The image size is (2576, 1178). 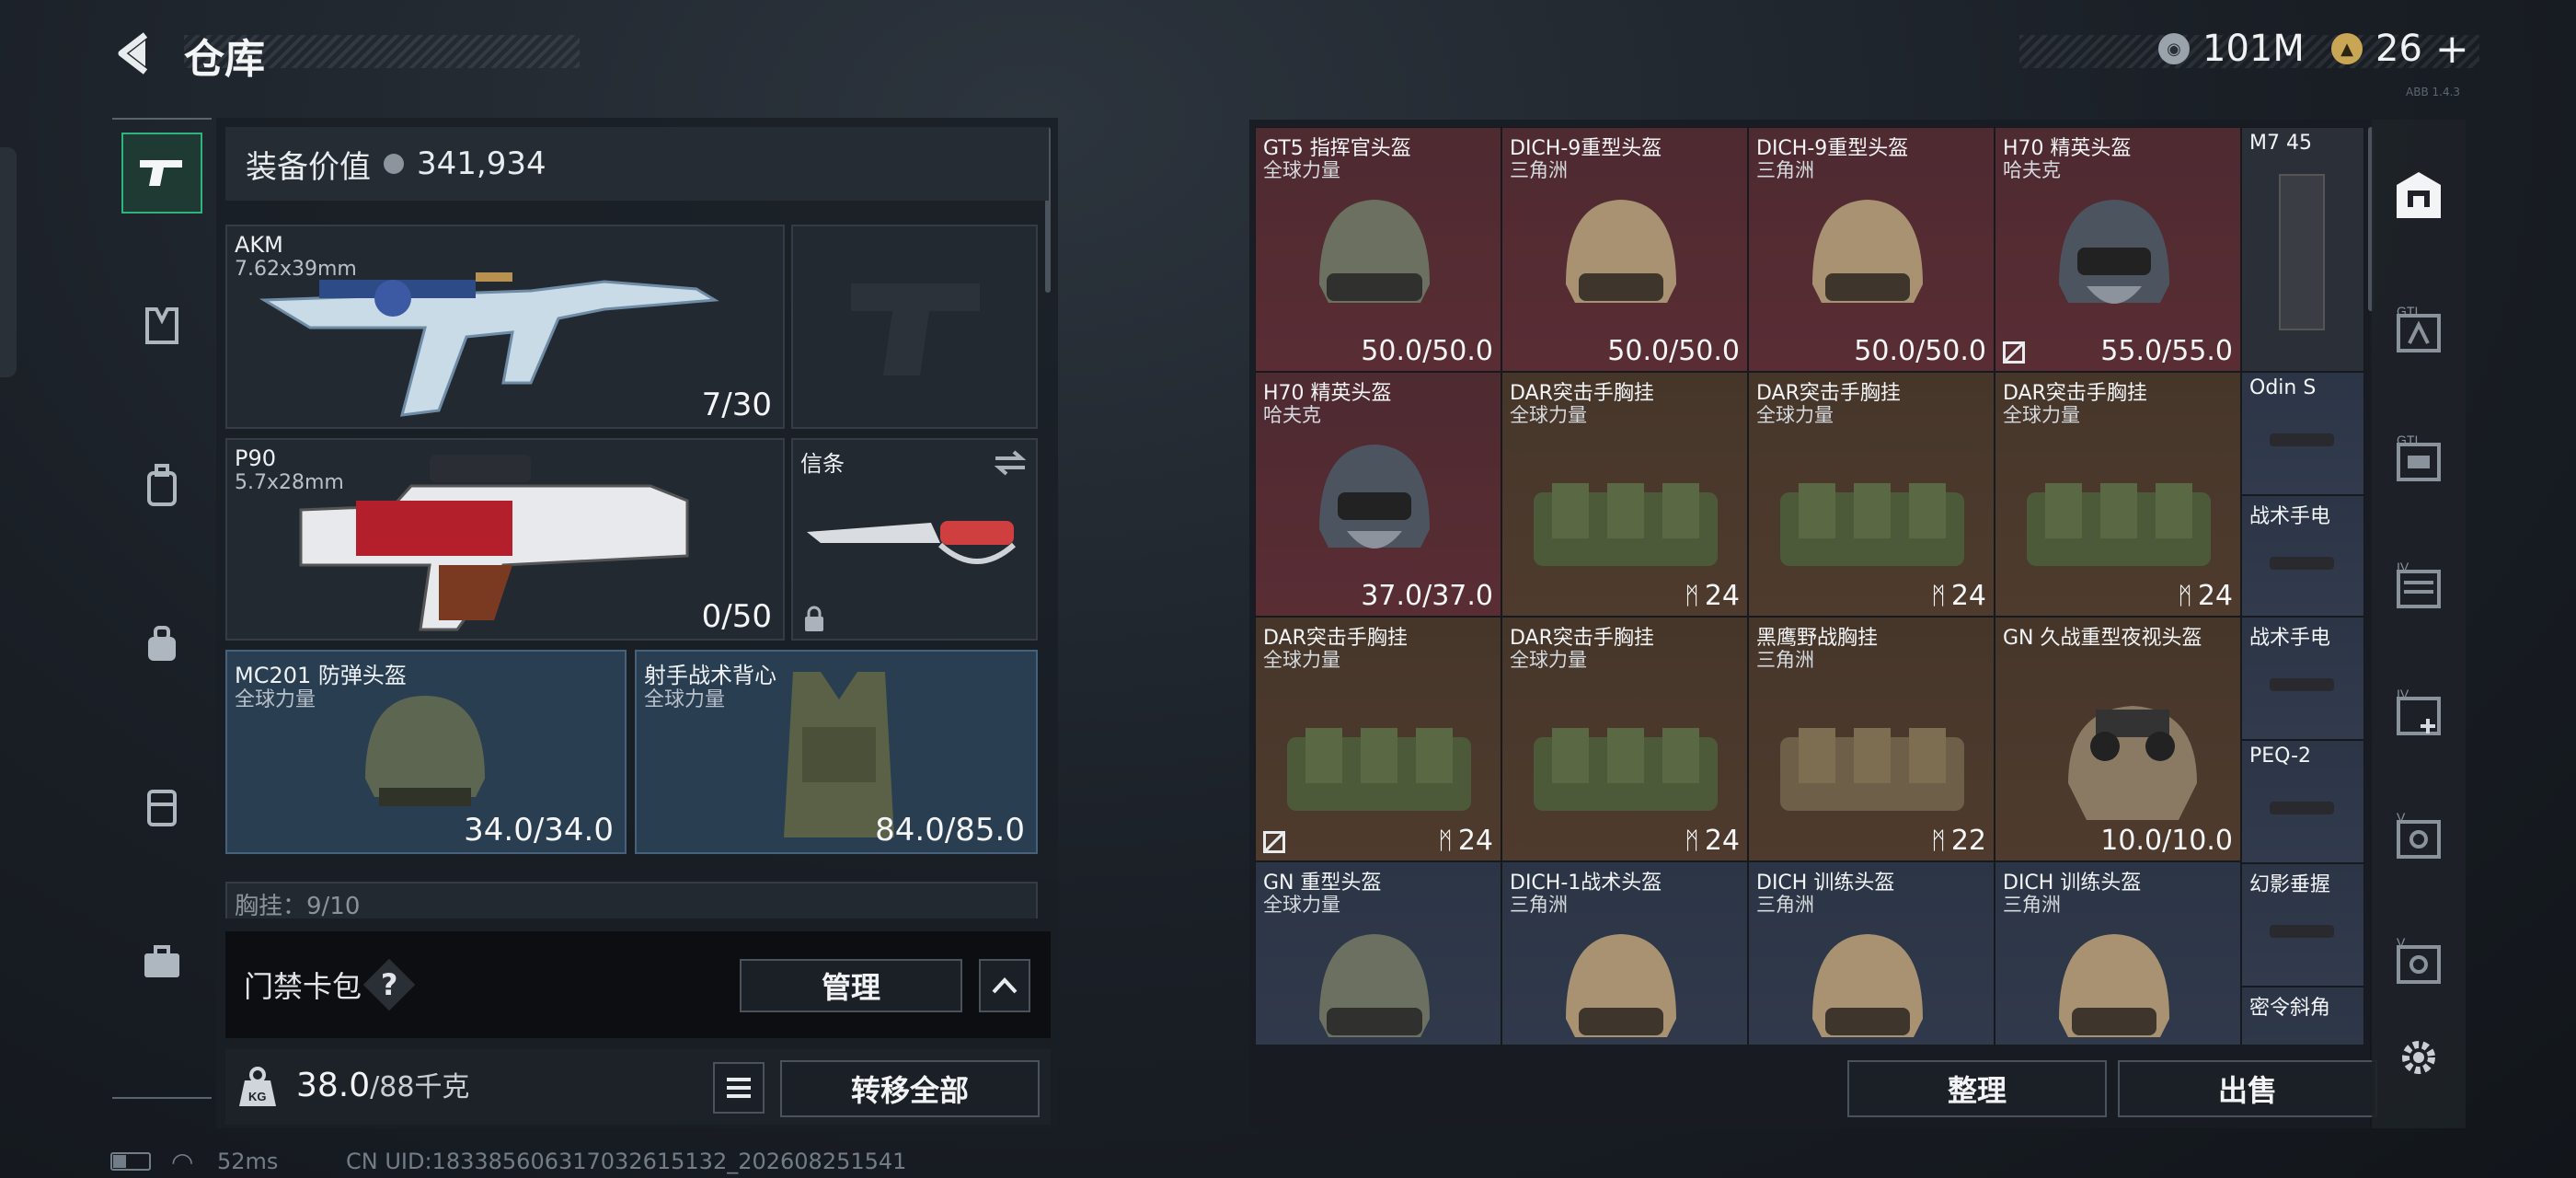 I want to click on chest-rig-slot-partial: 胸挂：9/10, so click(x=631, y=901).